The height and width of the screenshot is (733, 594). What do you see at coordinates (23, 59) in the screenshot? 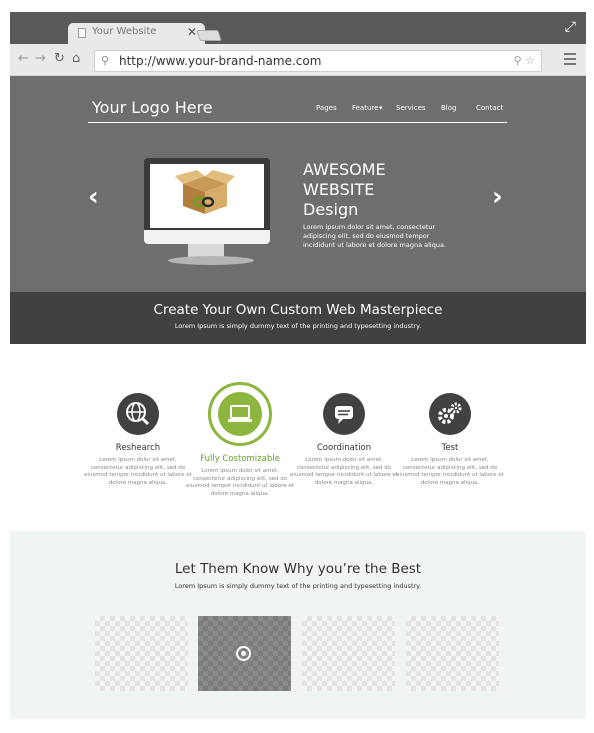
I see `back-icon: ←` at bounding box center [23, 59].